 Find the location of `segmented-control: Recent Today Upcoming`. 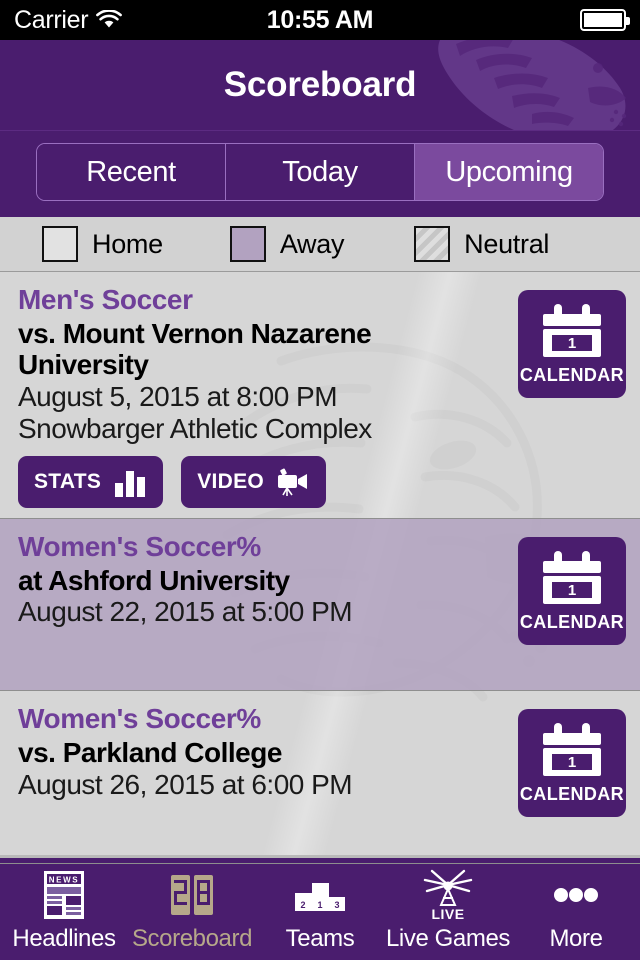

segmented-control: Recent Today Upcoming is located at coordinates (320, 172).